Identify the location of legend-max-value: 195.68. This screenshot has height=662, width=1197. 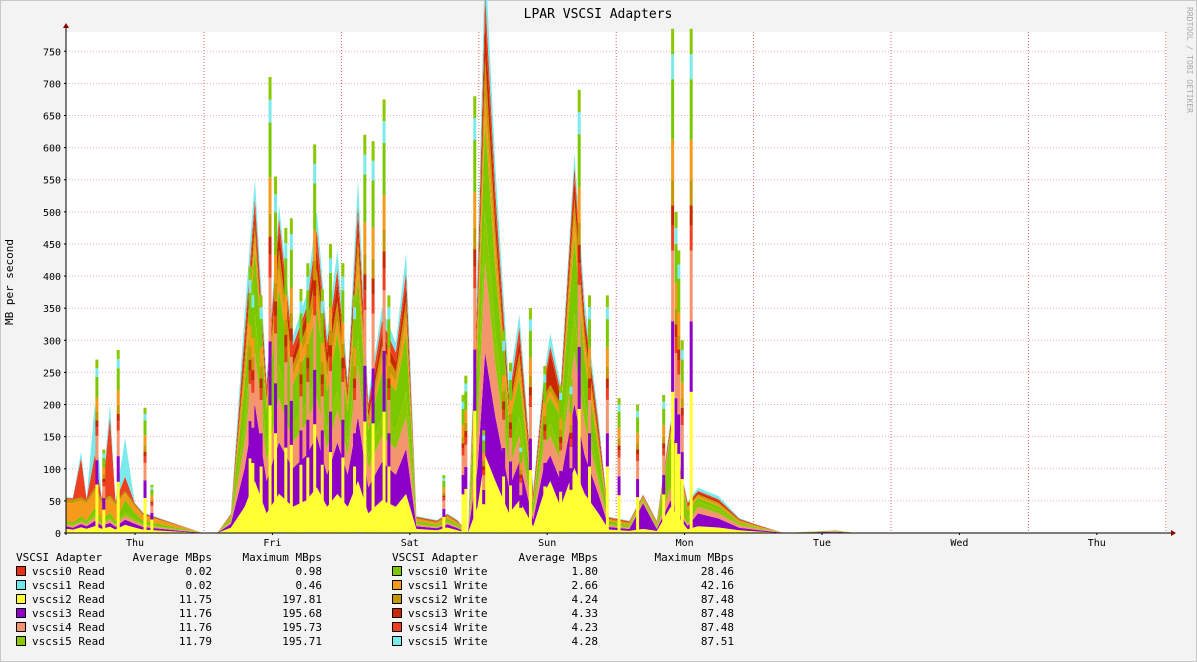
(302, 613).